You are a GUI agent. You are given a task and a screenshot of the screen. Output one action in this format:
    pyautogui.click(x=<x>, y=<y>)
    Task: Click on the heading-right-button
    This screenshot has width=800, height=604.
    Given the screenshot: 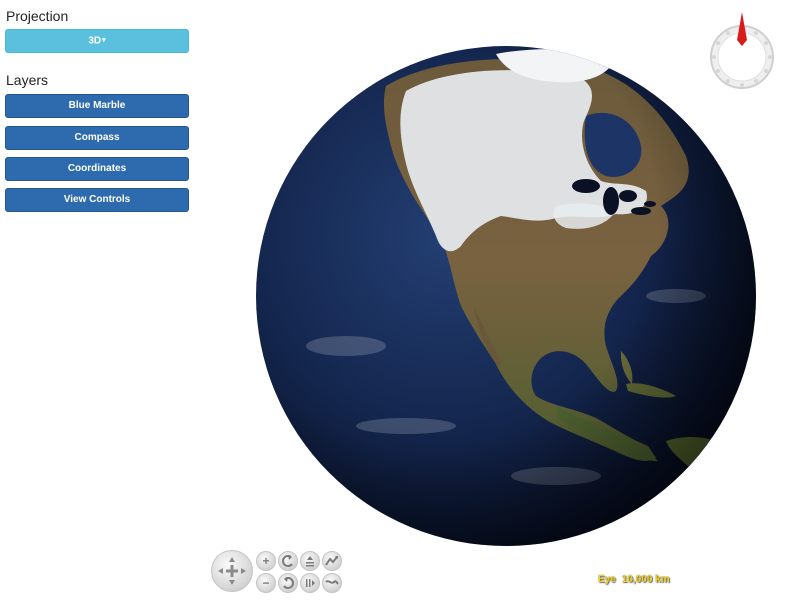 What is the action you would take?
    pyautogui.click(x=288, y=583)
    